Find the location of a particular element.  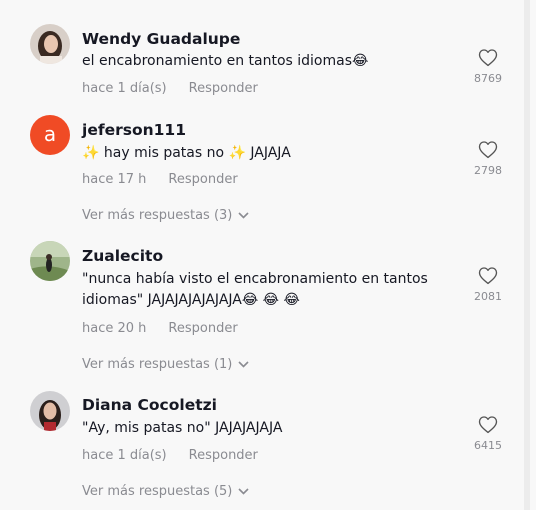

comment-text: ✨ hay mis patas no ✨ JAJAJA is located at coordinates (186, 153).